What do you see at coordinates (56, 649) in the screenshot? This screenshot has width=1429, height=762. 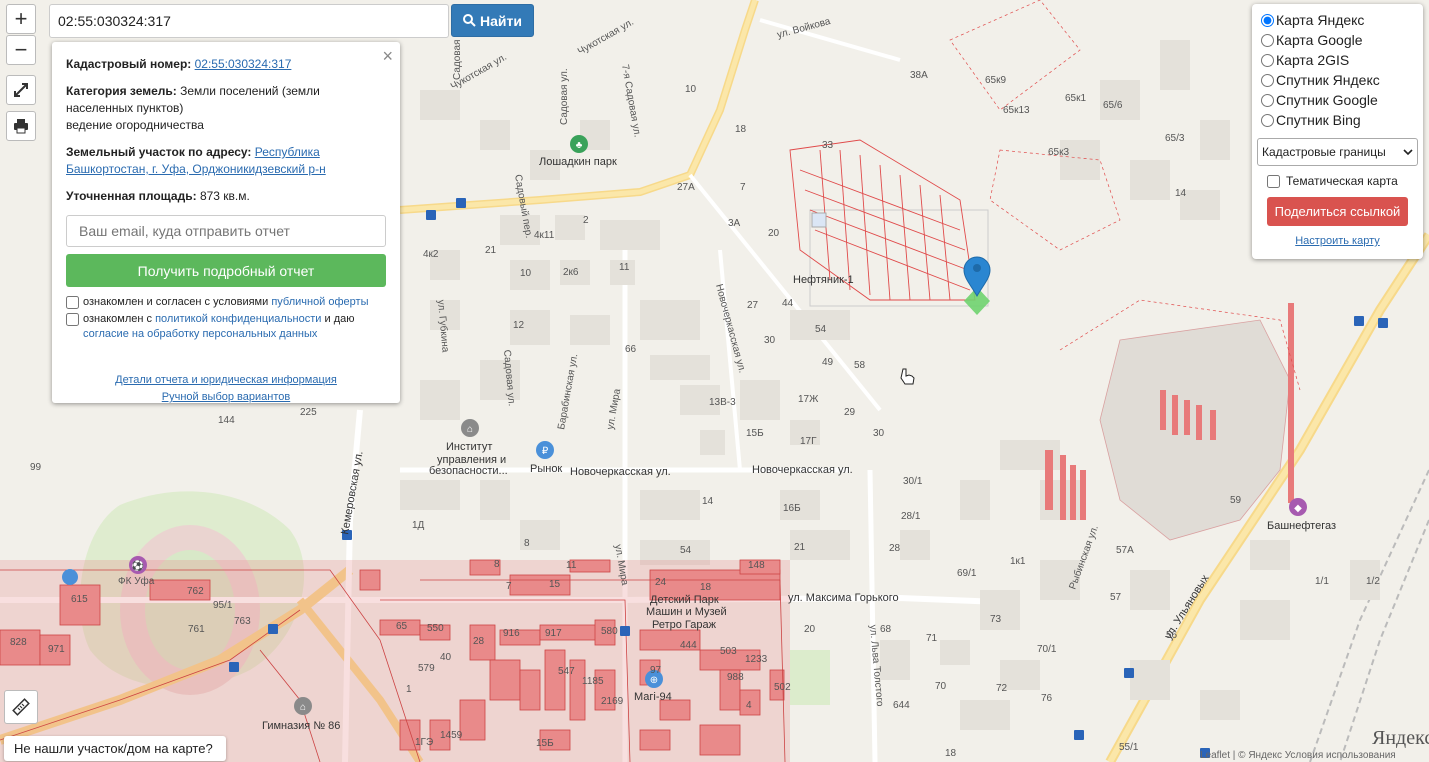 I see `house-number: 971` at bounding box center [56, 649].